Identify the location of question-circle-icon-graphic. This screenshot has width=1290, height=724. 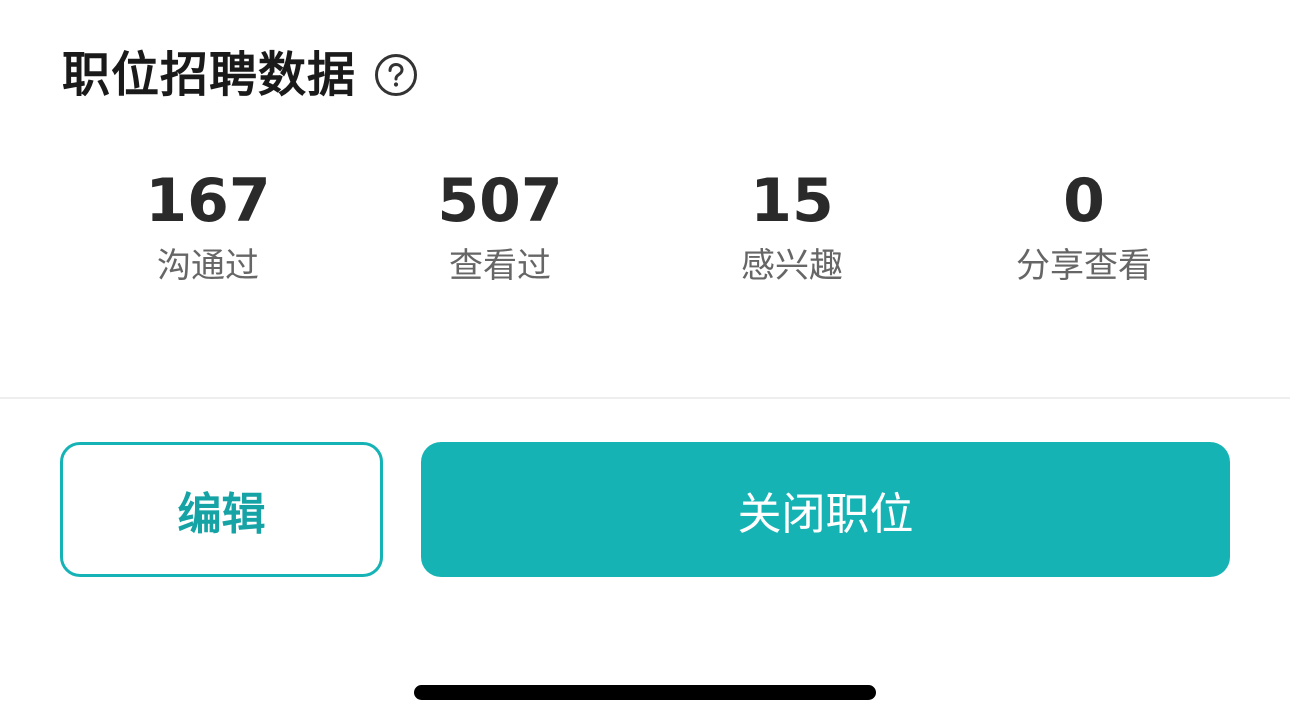
(396, 75).